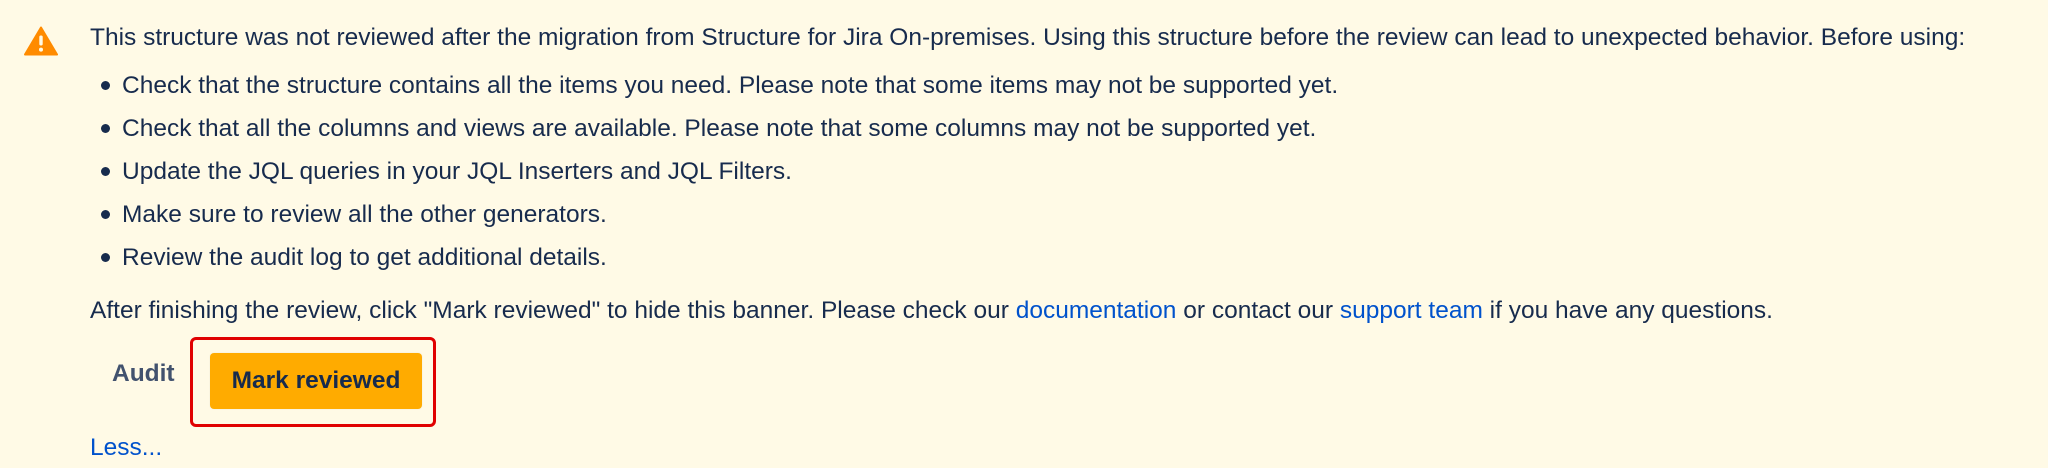  I want to click on support-team-link: support team, so click(1411, 310).